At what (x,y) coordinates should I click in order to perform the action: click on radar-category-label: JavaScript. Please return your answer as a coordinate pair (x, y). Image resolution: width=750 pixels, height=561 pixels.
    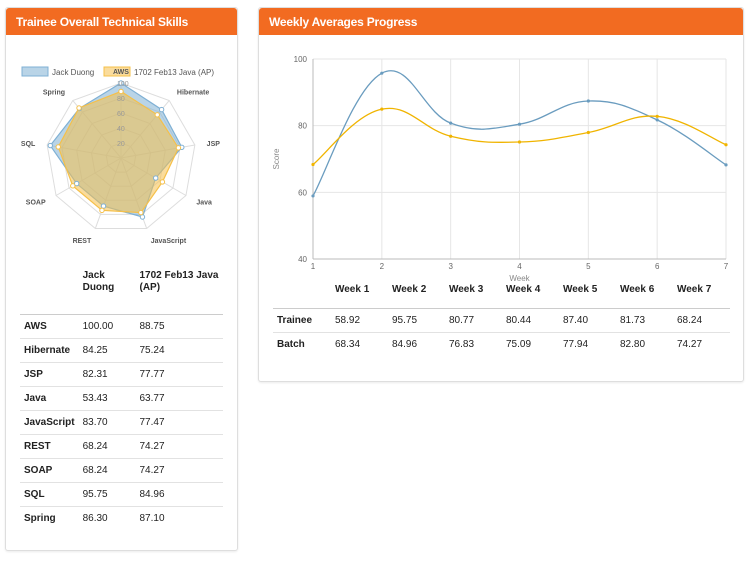
    Looking at the image, I should click on (169, 241).